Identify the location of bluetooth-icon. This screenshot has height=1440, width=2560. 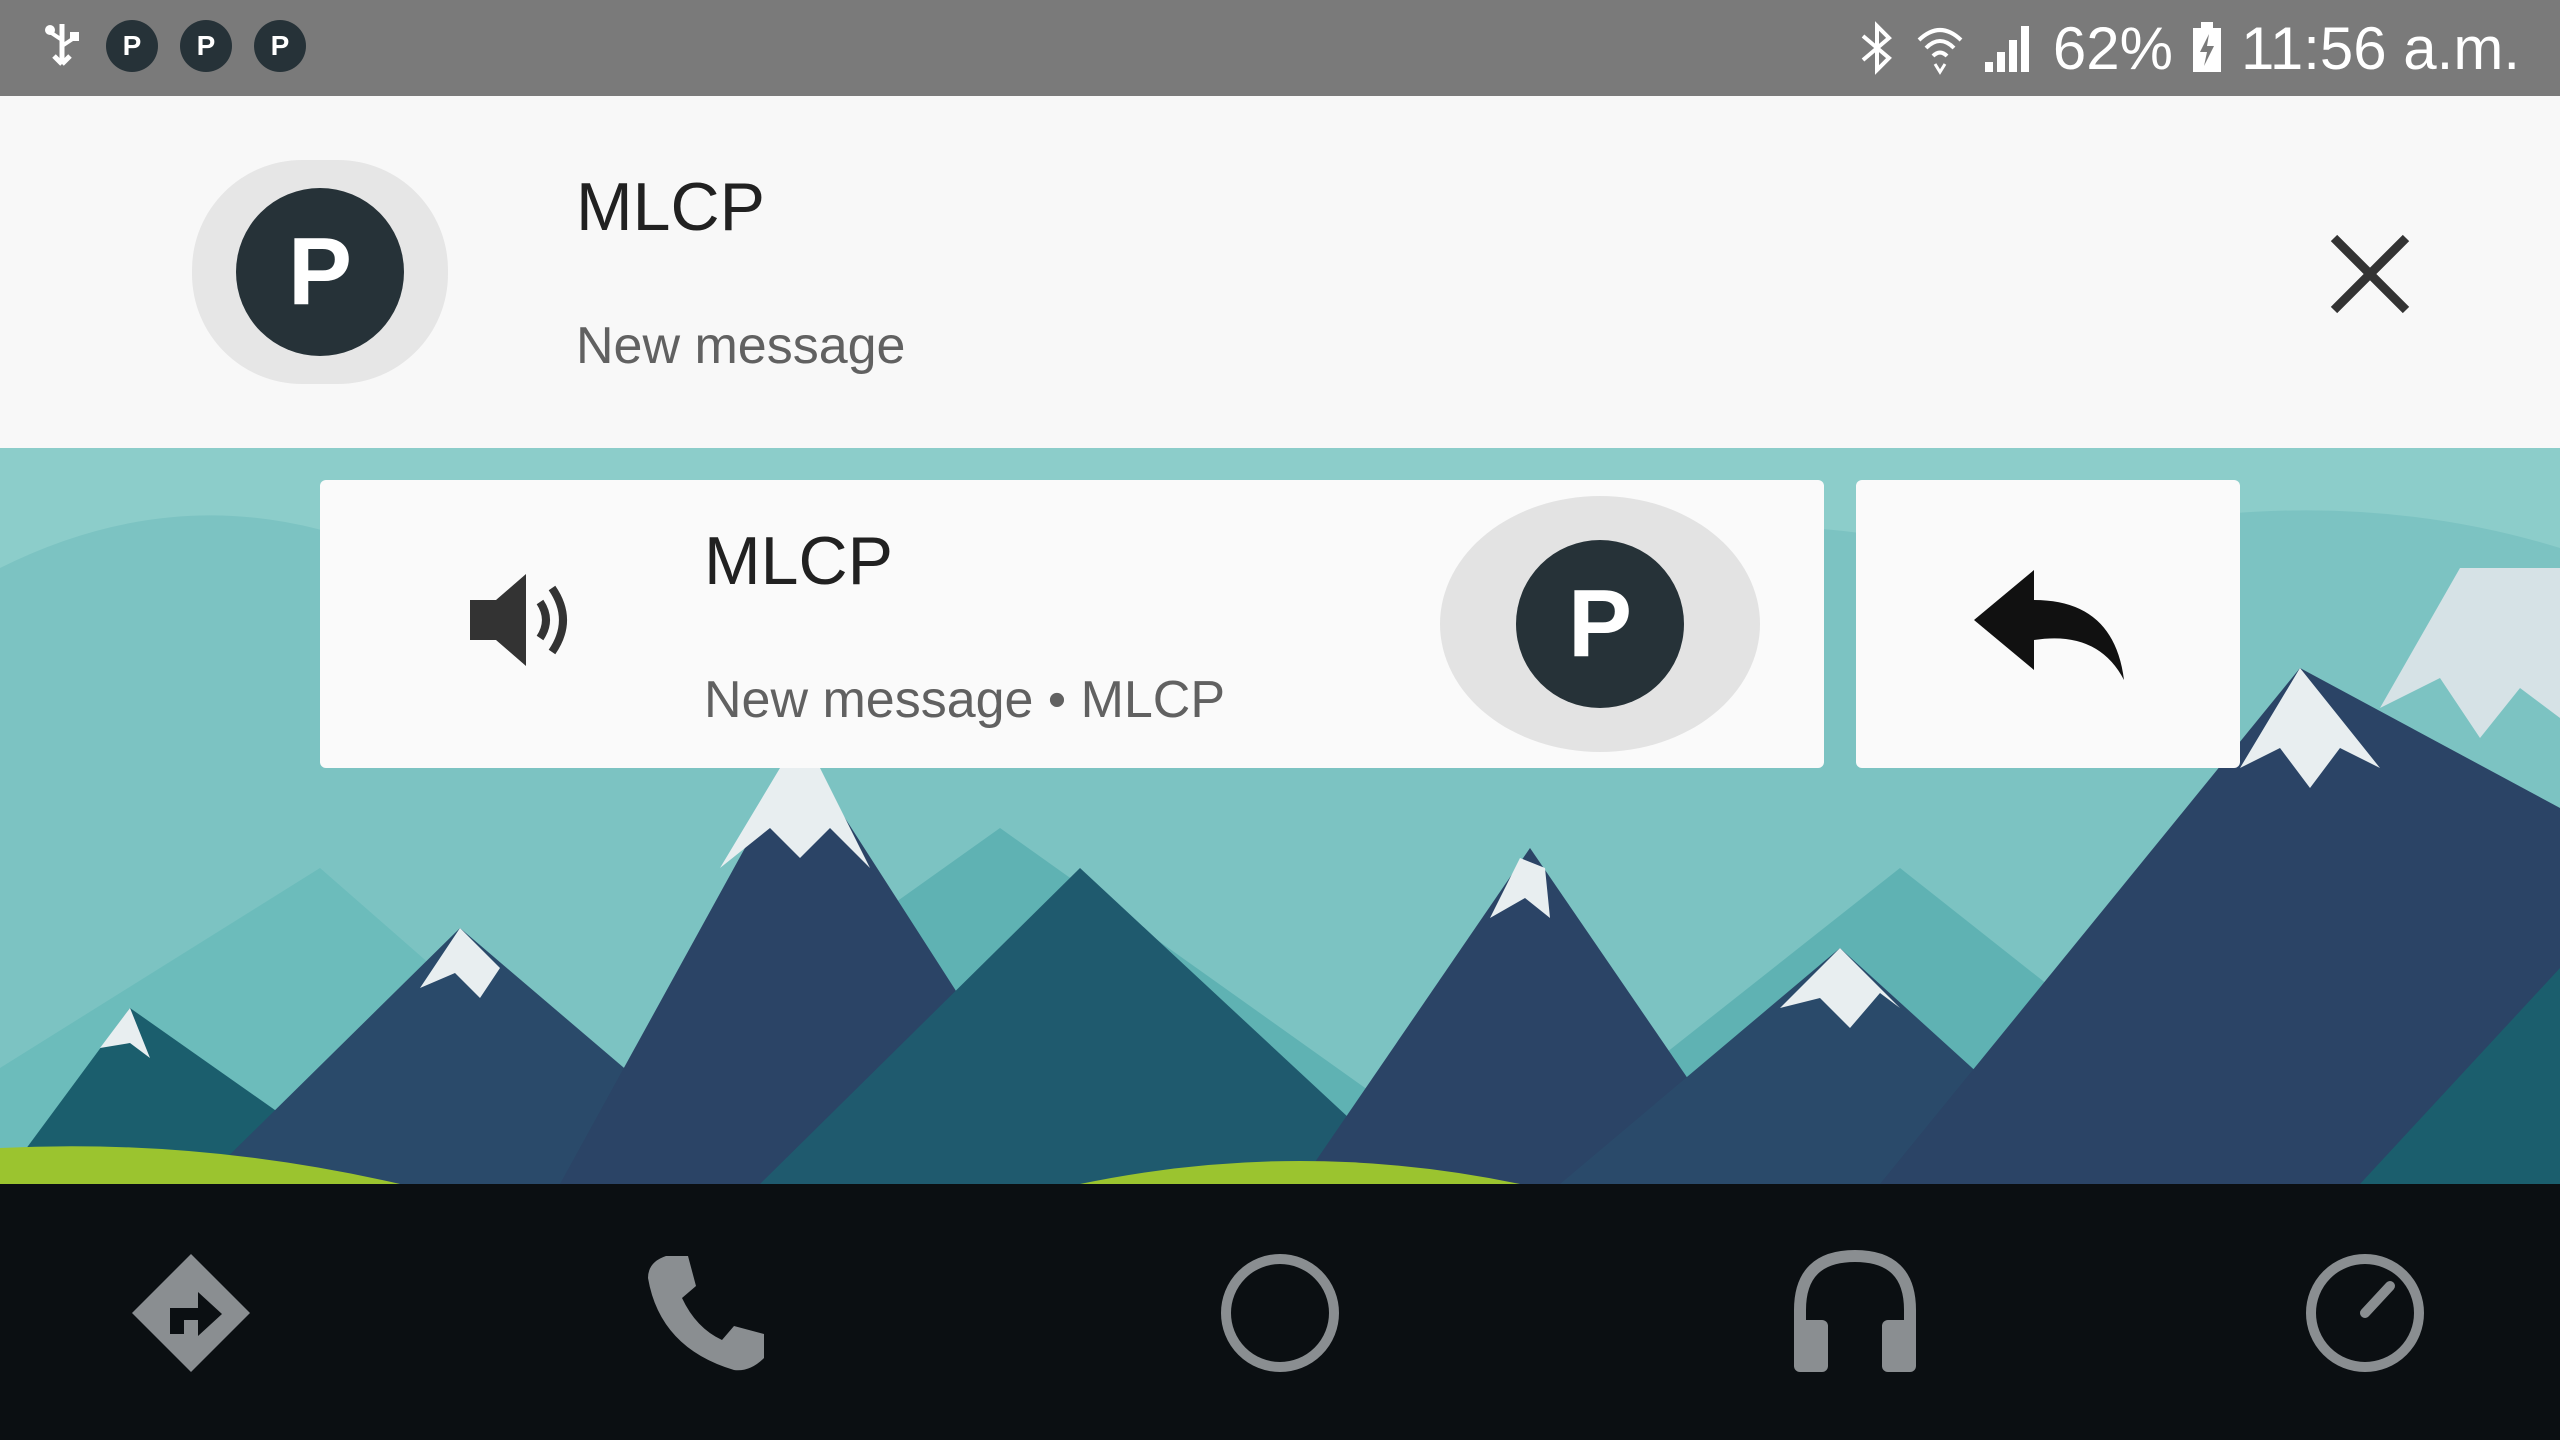
(1876, 48).